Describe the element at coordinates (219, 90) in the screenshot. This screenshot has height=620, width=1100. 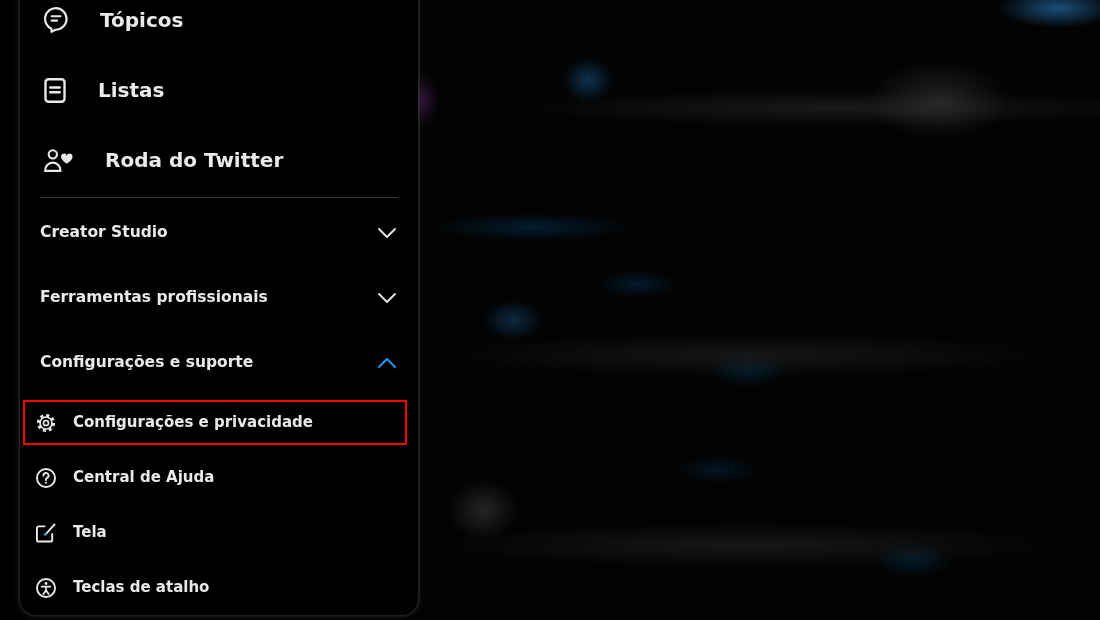
I see `nav-item: Listas` at that location.